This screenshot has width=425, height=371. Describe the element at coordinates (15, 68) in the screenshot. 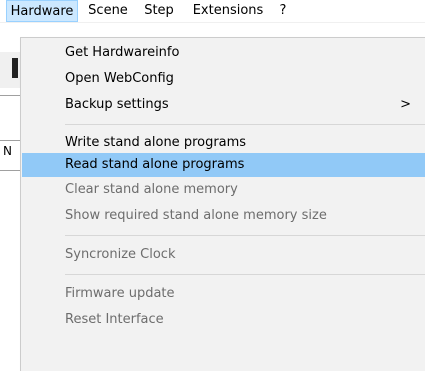

I see `background-bold-glyph` at that location.